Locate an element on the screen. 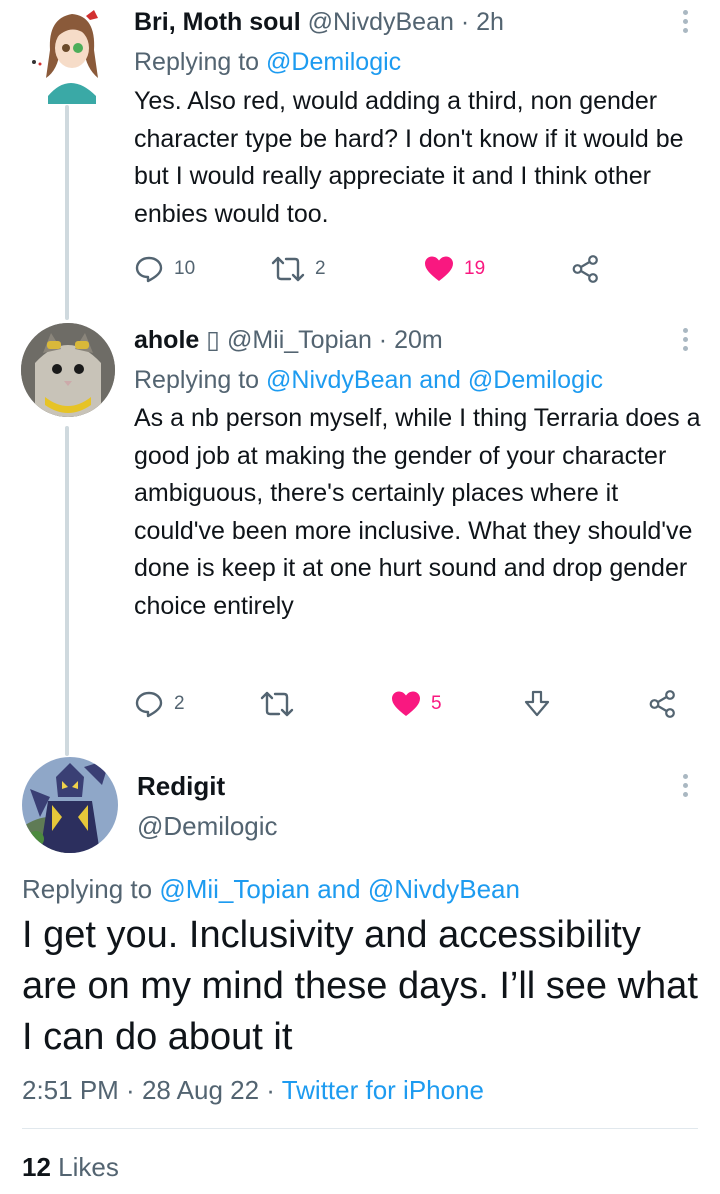 The width and height of the screenshot is (720, 1194). likes-label: Likes is located at coordinates (88, 1167).